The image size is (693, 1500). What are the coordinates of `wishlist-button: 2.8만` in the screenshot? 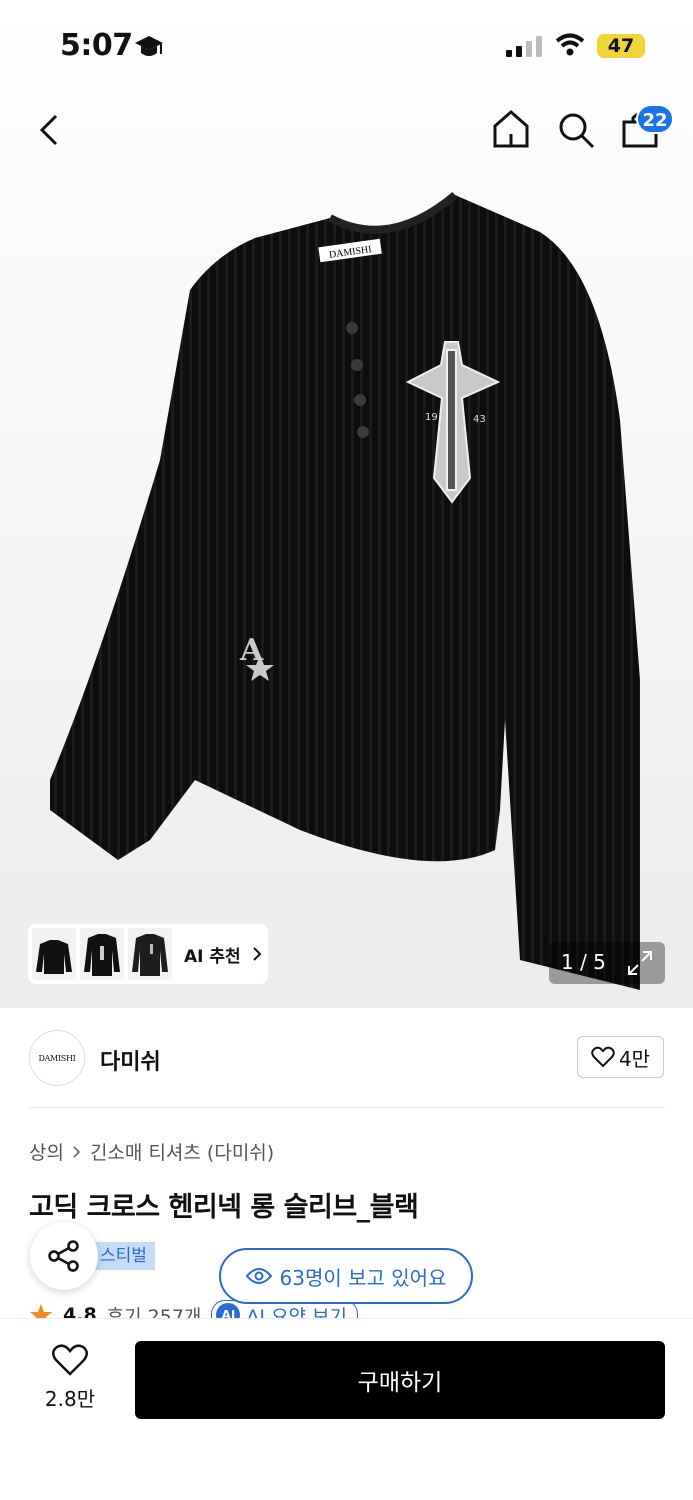 It's located at (70, 1377).